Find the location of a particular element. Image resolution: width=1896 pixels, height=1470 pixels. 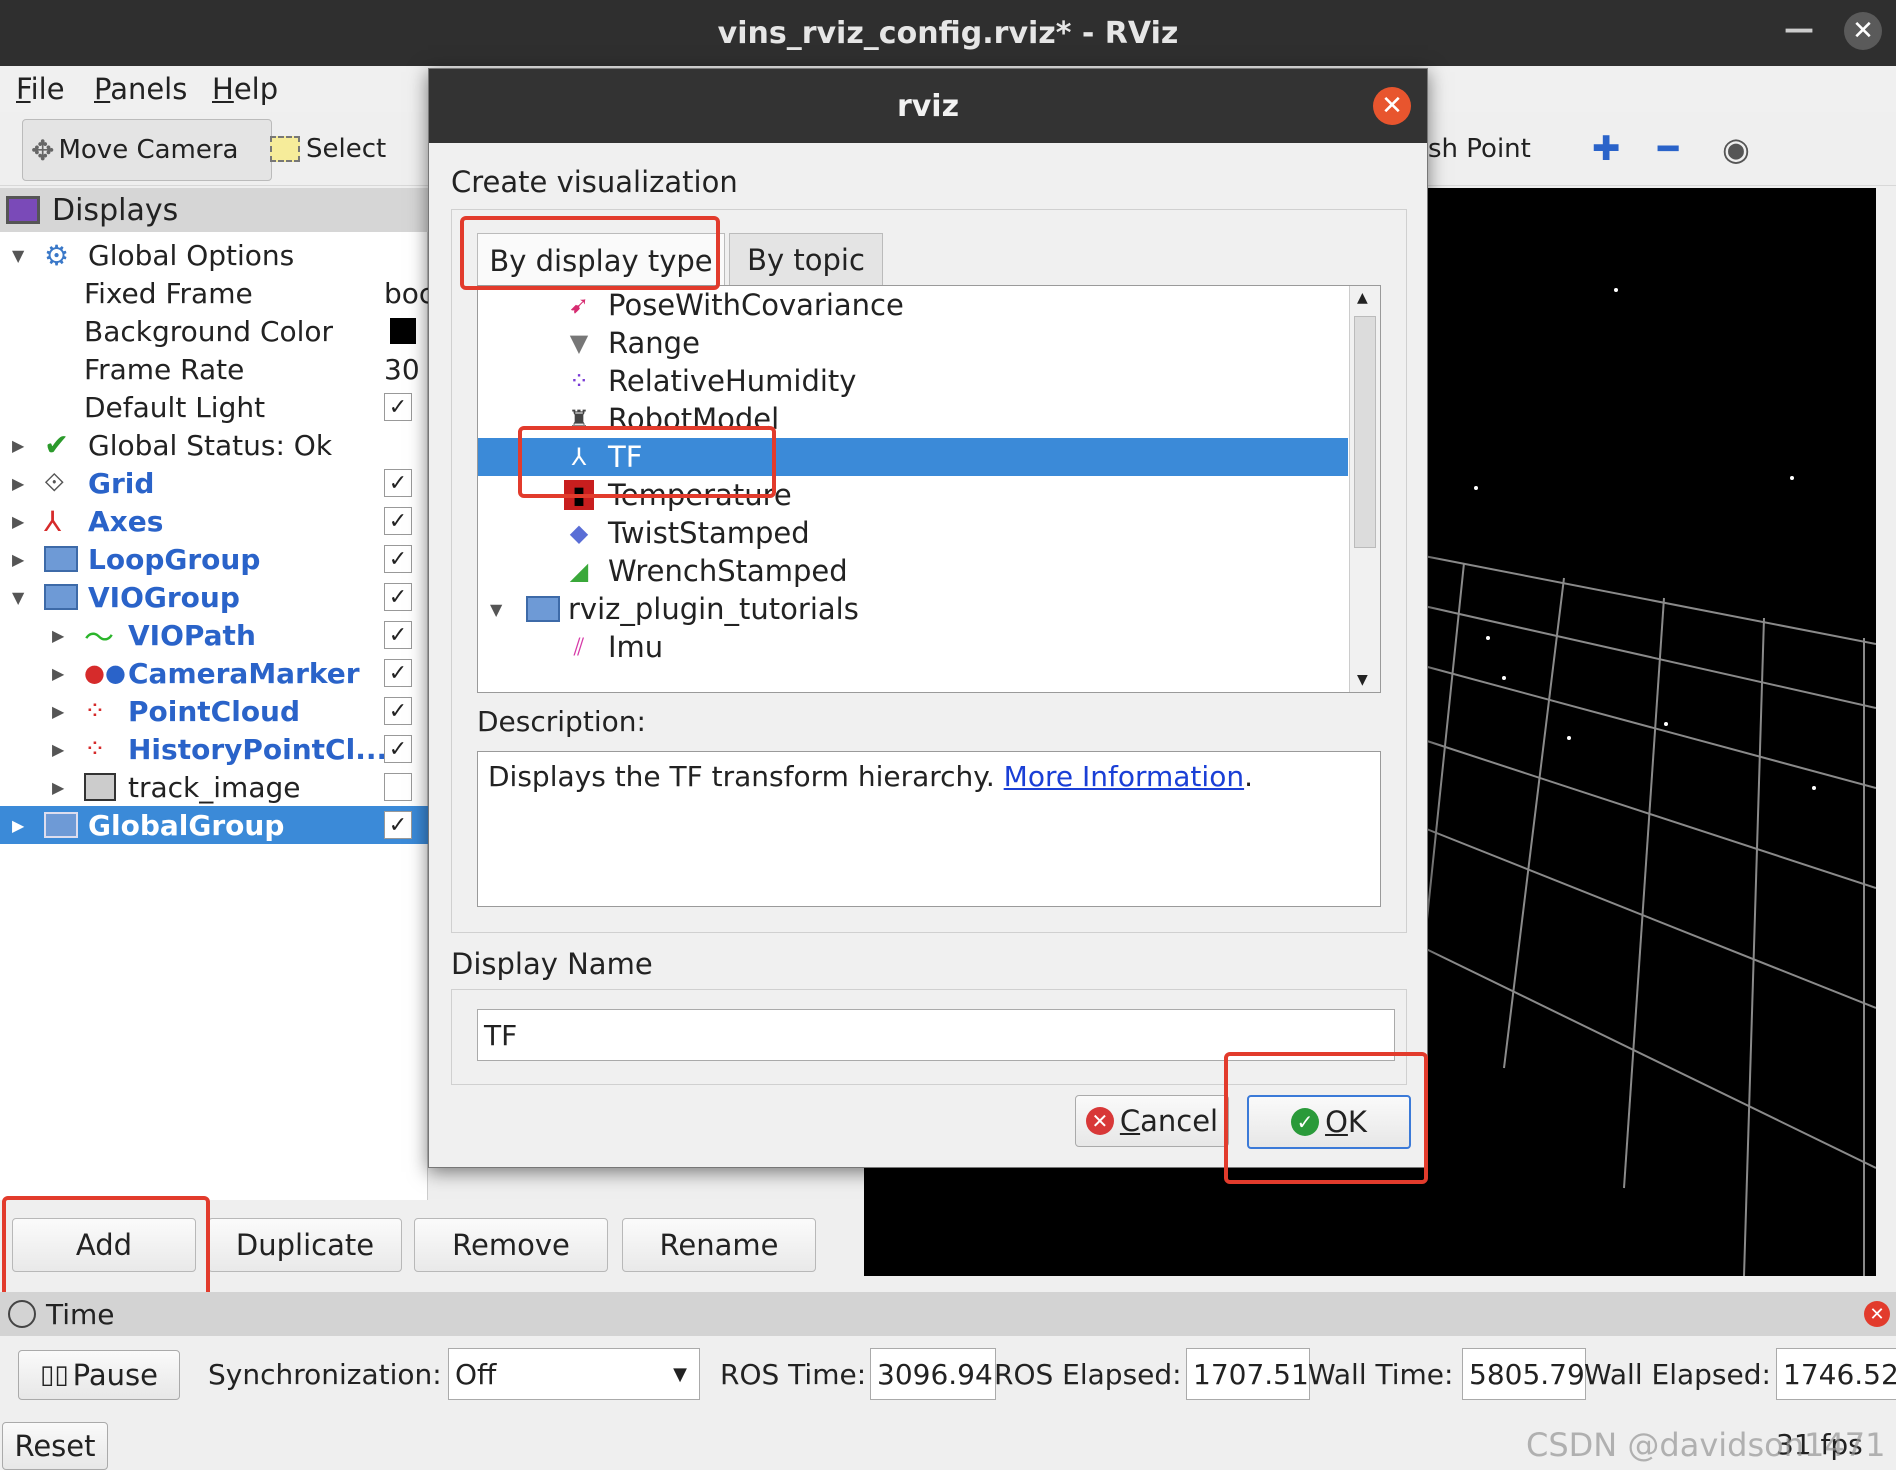

cancel-button: ✕ Cancel is located at coordinates (1152, 1121).